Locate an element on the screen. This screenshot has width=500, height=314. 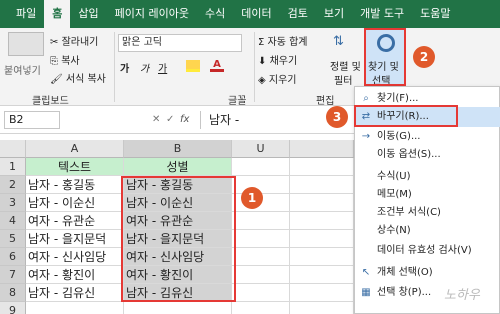
cancel-icon: ✕ is located at coordinates (156, 119).